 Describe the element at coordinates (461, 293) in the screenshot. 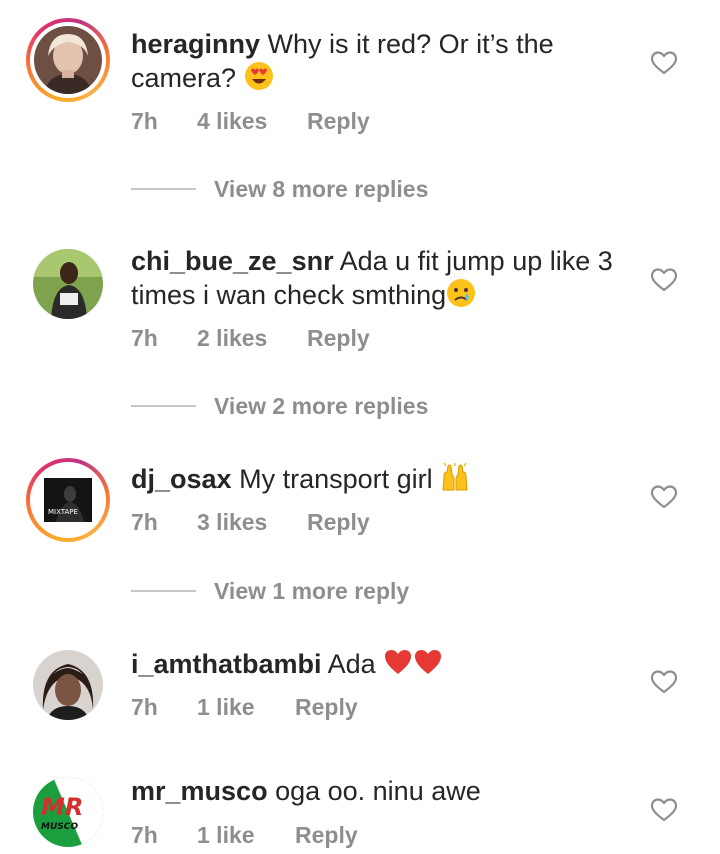

I see `crying-face-emoji` at that location.